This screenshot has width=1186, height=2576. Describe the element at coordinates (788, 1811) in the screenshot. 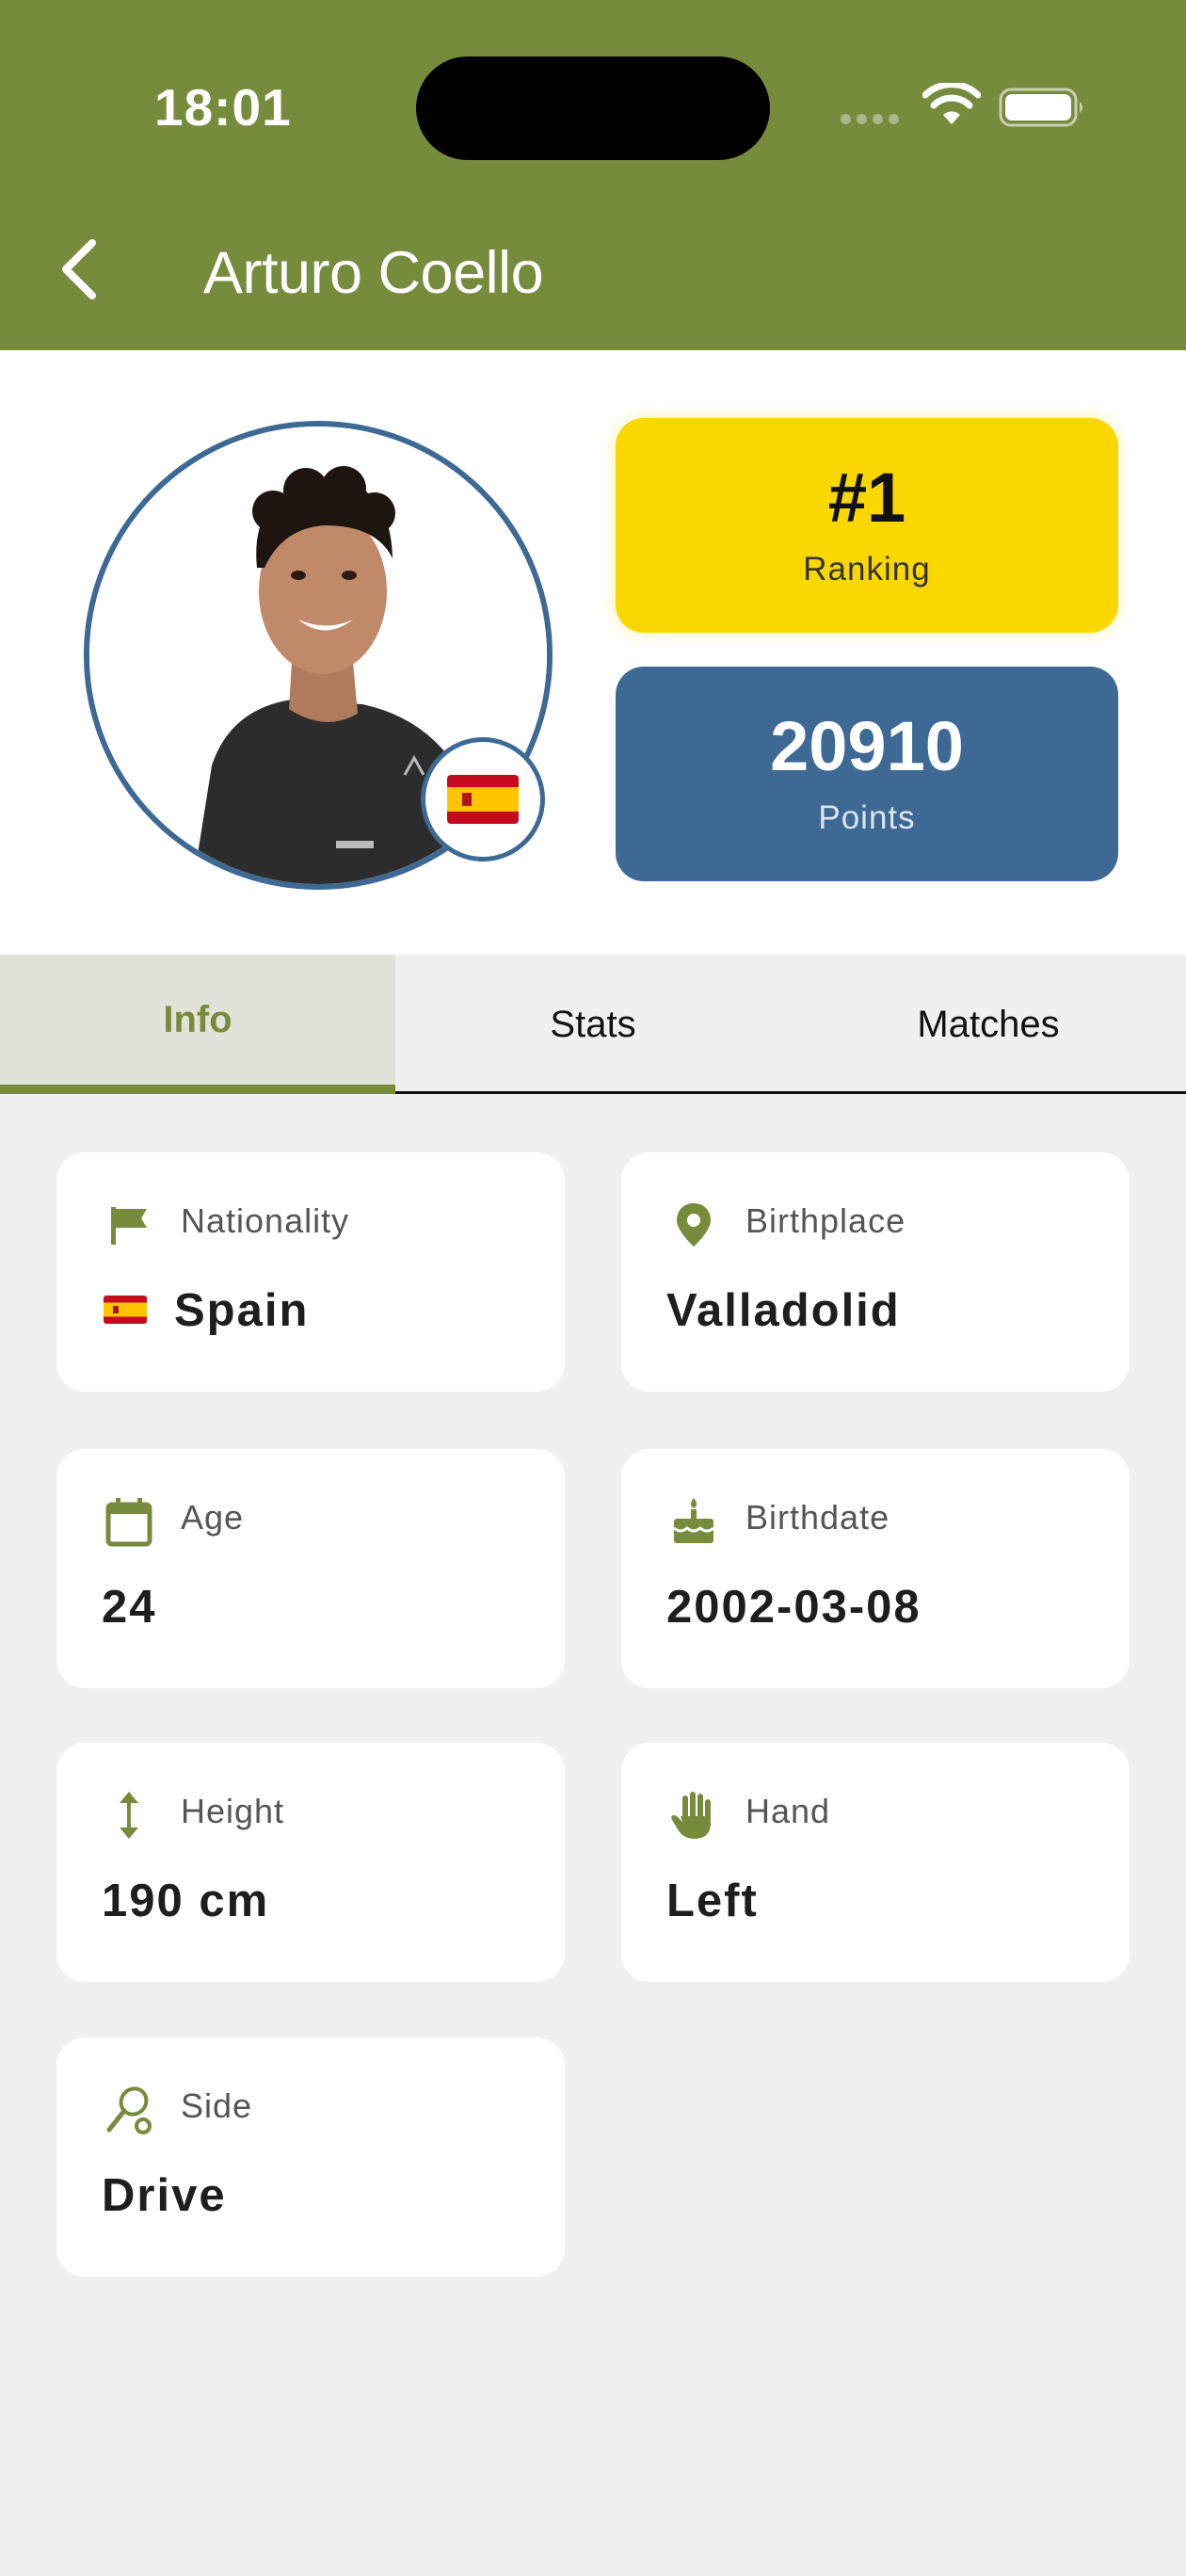

I see `hand-label: Hand` at that location.